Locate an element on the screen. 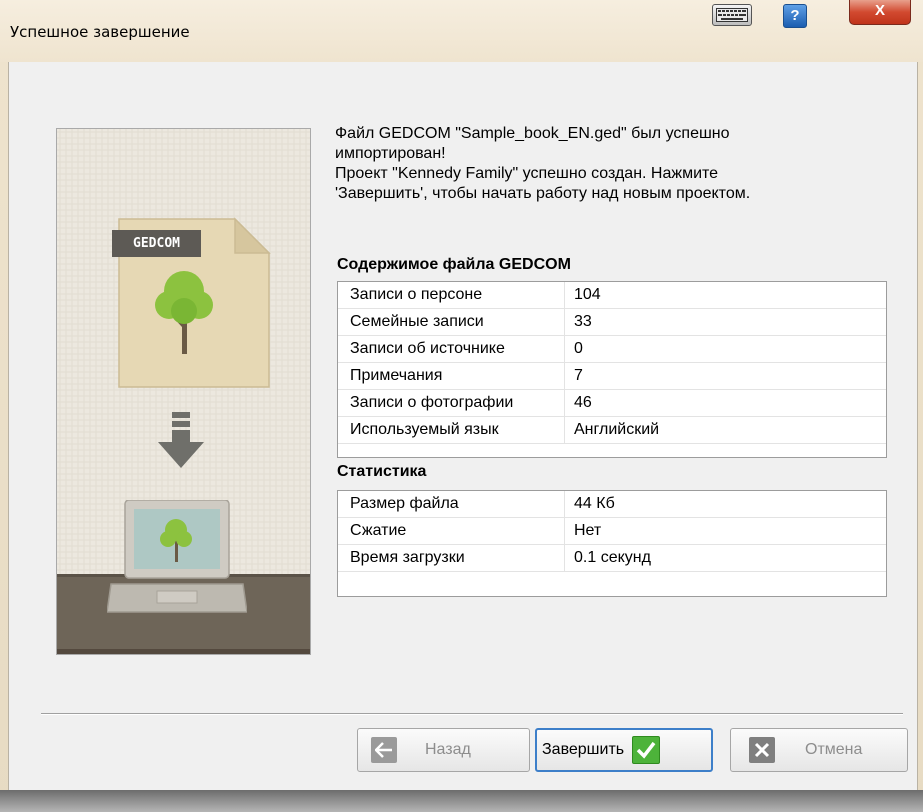 The height and width of the screenshot is (812, 923). stats-title: Статистика is located at coordinates (382, 471).